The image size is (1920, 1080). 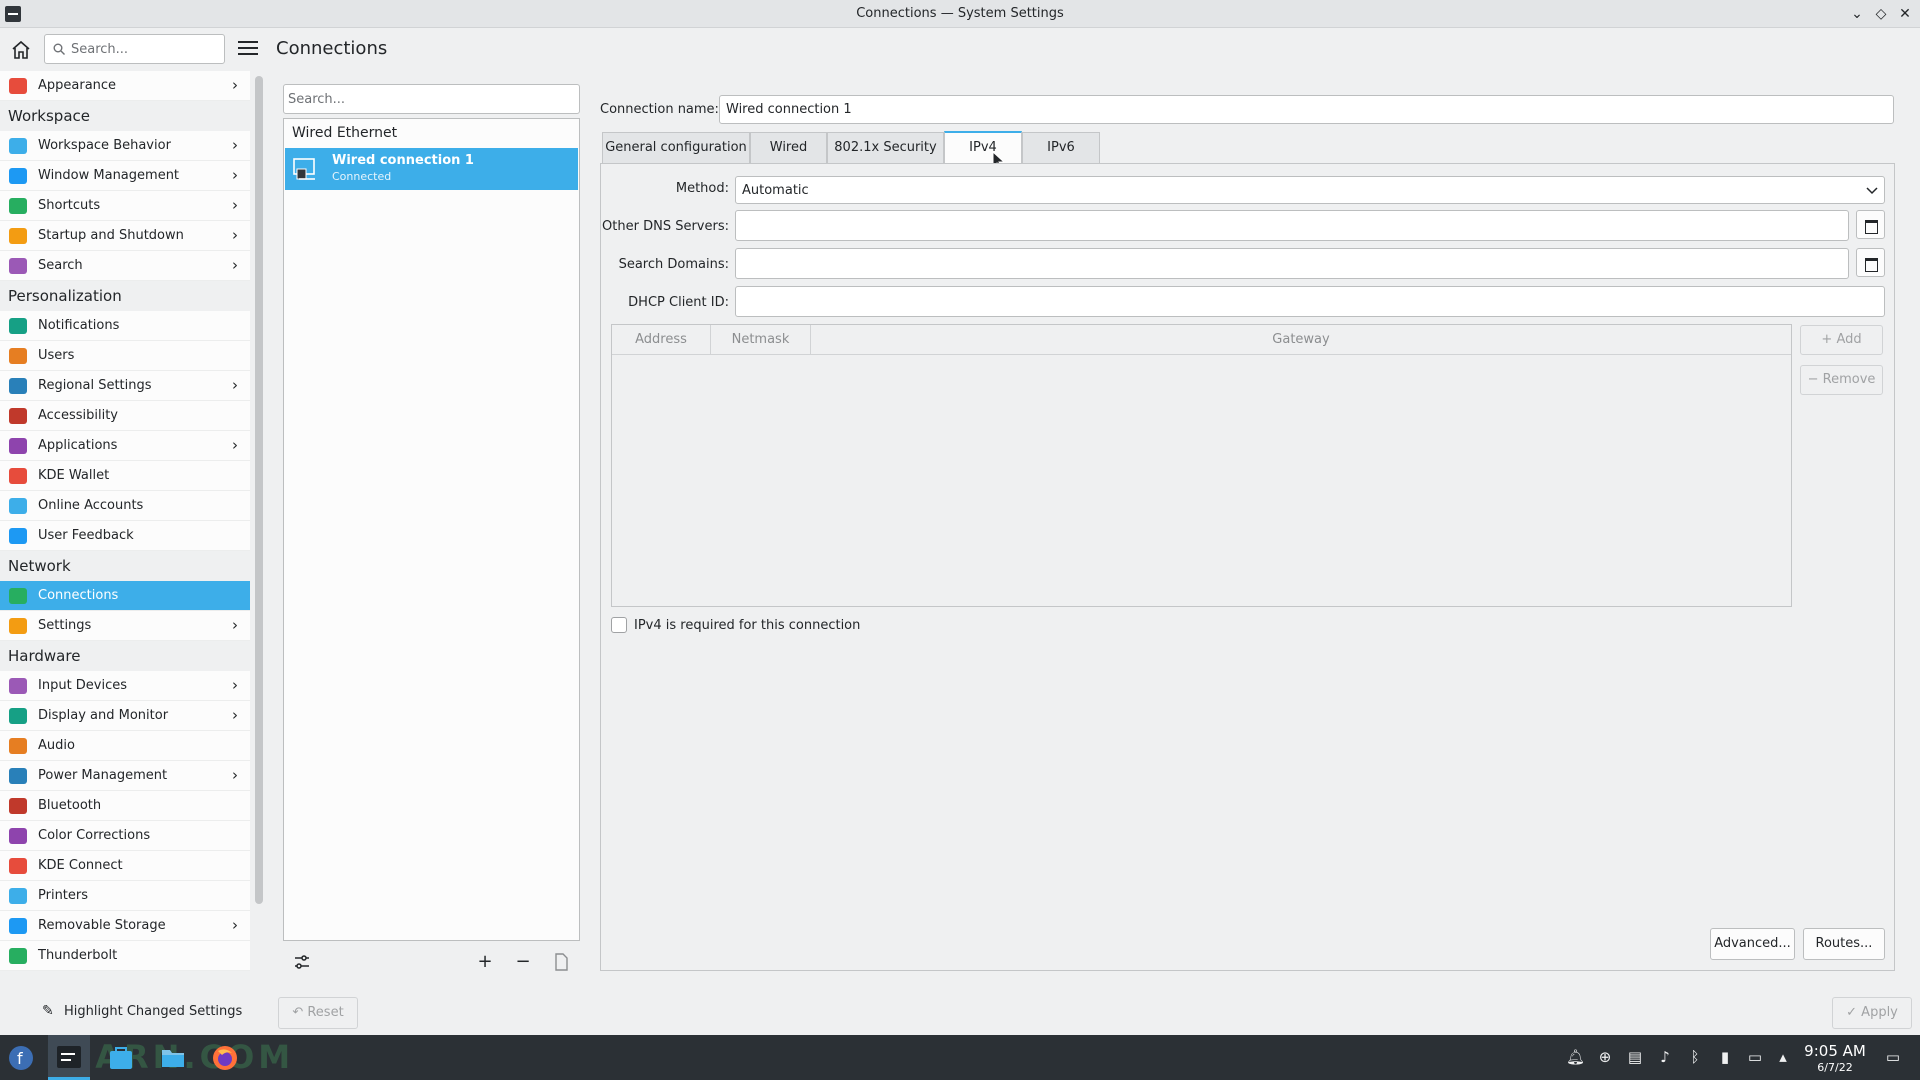 I want to click on remove-connection-icon: −, so click(x=523, y=962).